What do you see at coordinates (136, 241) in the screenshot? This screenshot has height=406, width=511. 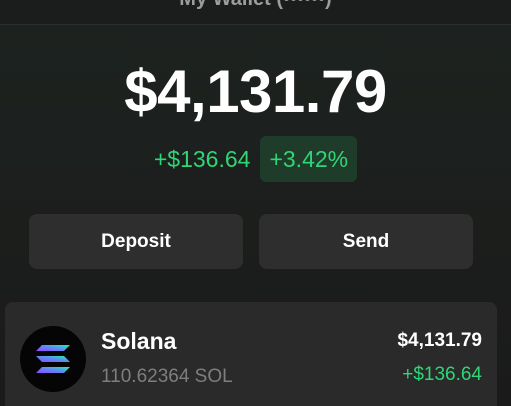 I see `deposit-button: Deposit` at bounding box center [136, 241].